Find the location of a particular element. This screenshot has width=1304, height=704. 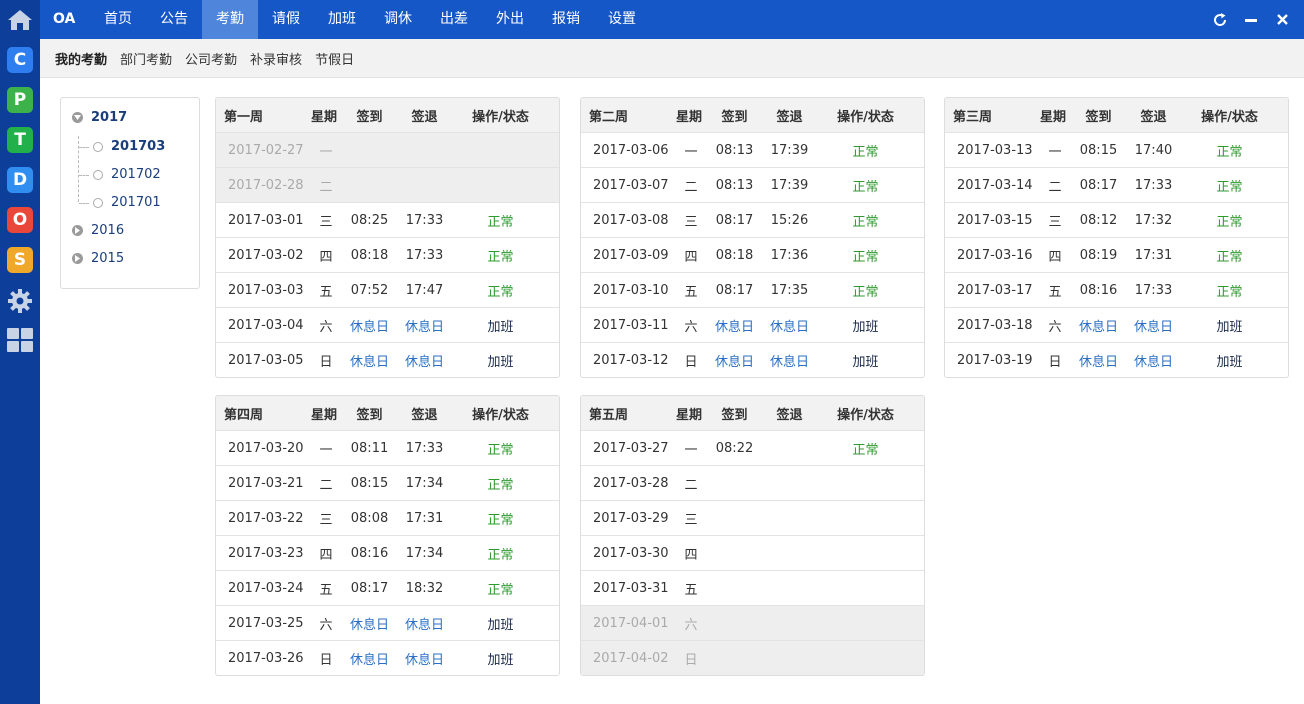

app-tile-letter: C is located at coordinates (20, 60).